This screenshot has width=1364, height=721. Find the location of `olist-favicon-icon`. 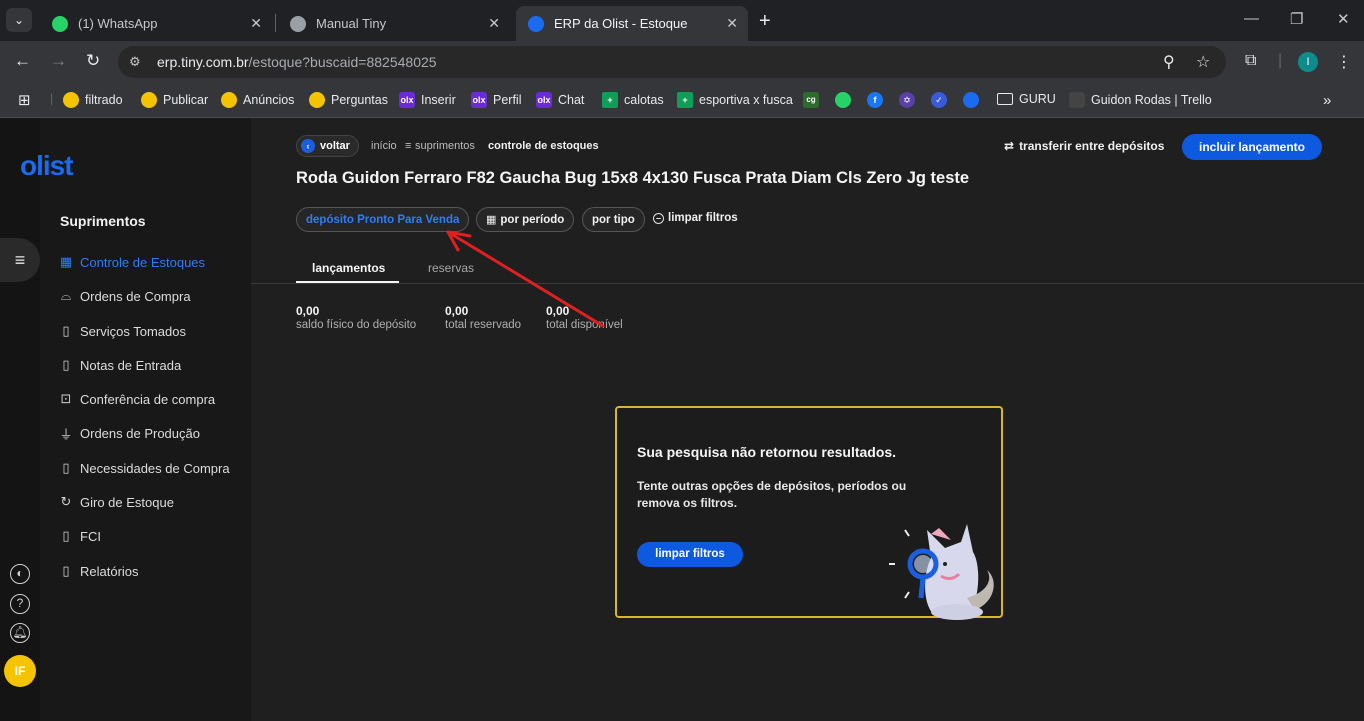

olist-favicon-icon is located at coordinates (536, 23).